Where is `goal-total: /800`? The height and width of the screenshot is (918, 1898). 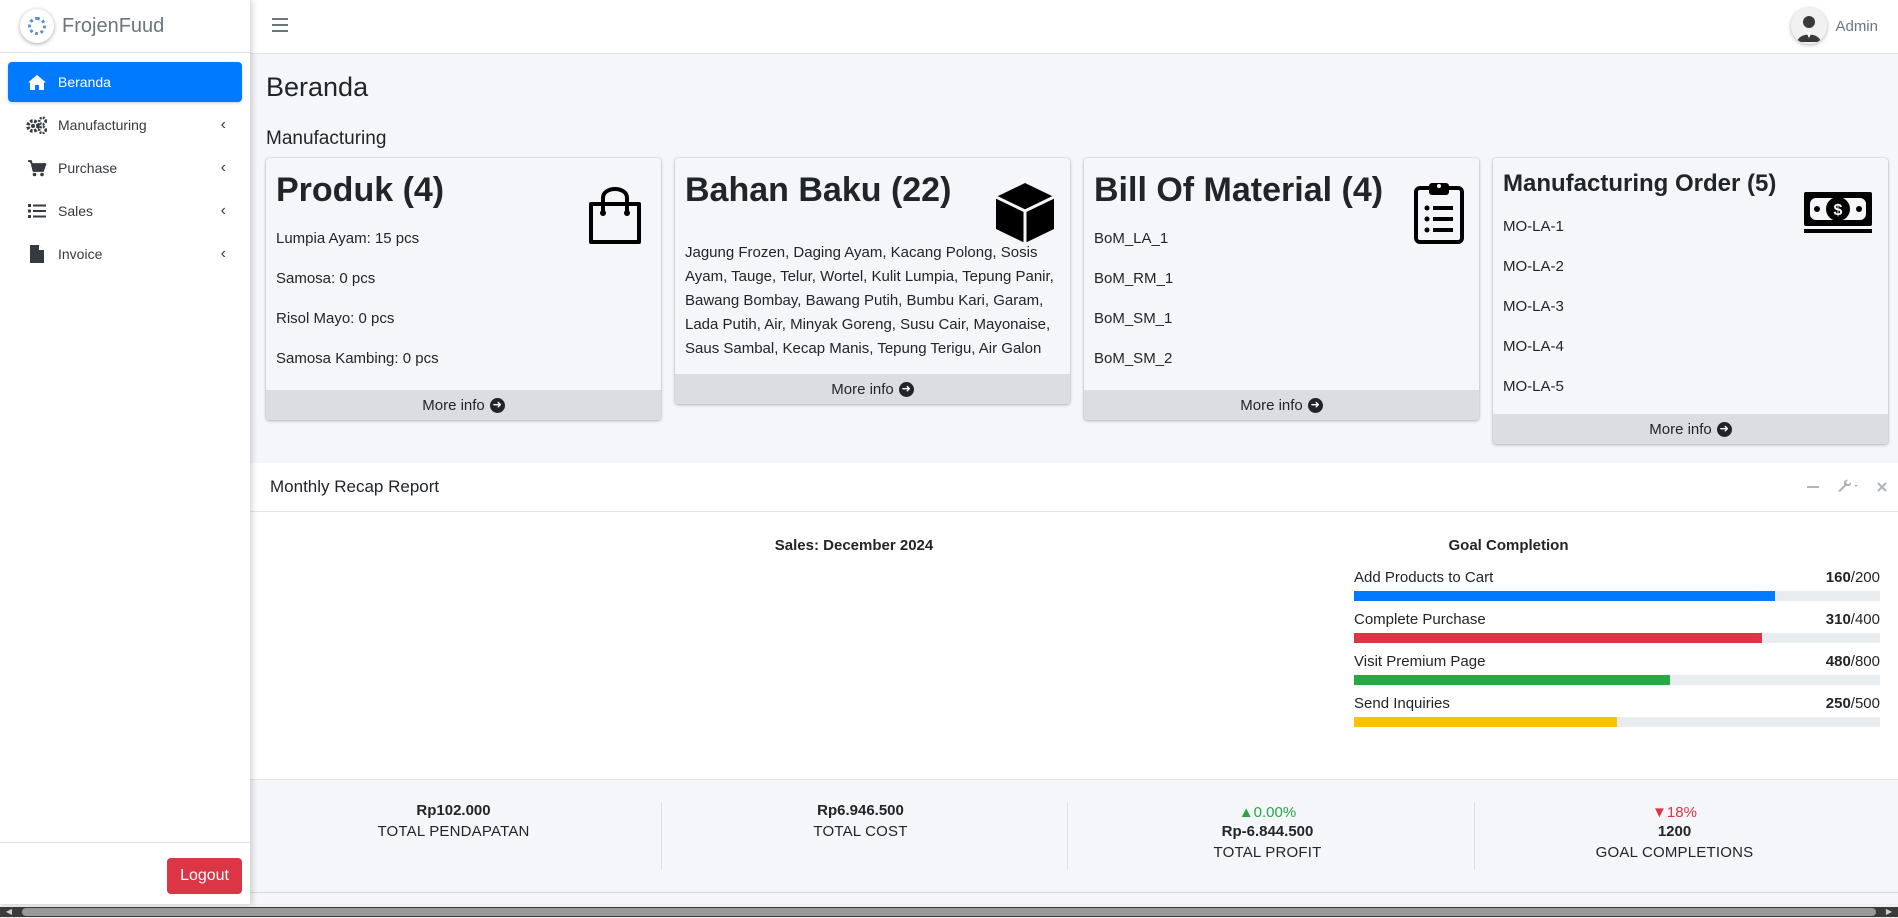 goal-total: /800 is located at coordinates (1865, 661).